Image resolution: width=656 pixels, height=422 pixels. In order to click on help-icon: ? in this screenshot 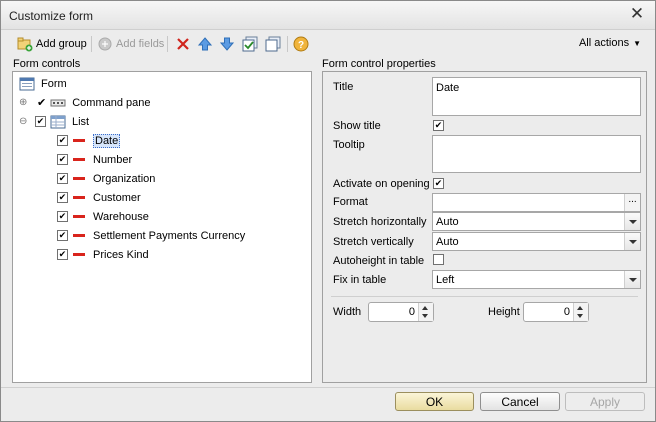, I will do `click(301, 44)`.